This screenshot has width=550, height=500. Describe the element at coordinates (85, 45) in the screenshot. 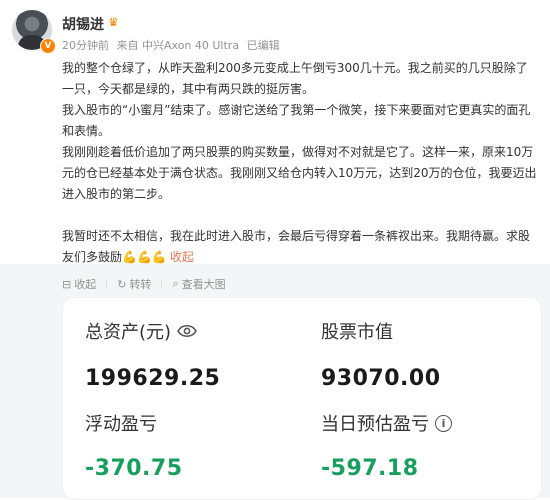

I see `post-time: 20分钟前` at that location.